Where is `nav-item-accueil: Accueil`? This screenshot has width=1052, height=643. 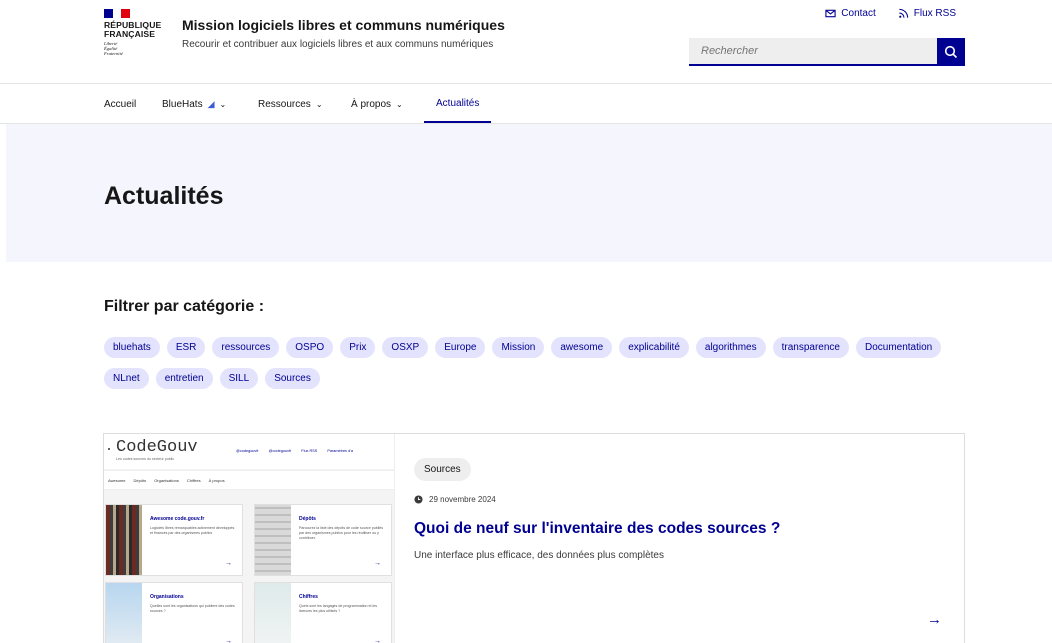
nav-item-accueil: Accueil is located at coordinates (120, 104).